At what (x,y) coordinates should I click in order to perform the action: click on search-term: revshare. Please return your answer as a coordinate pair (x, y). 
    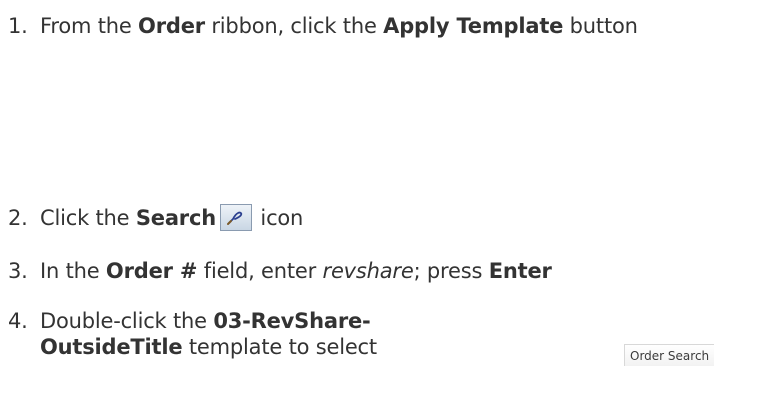
    Looking at the image, I should click on (368, 271).